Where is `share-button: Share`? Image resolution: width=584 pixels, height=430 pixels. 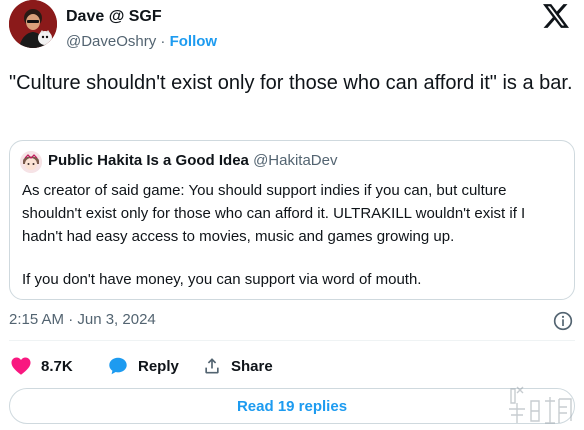
share-button: Share is located at coordinates (237, 366).